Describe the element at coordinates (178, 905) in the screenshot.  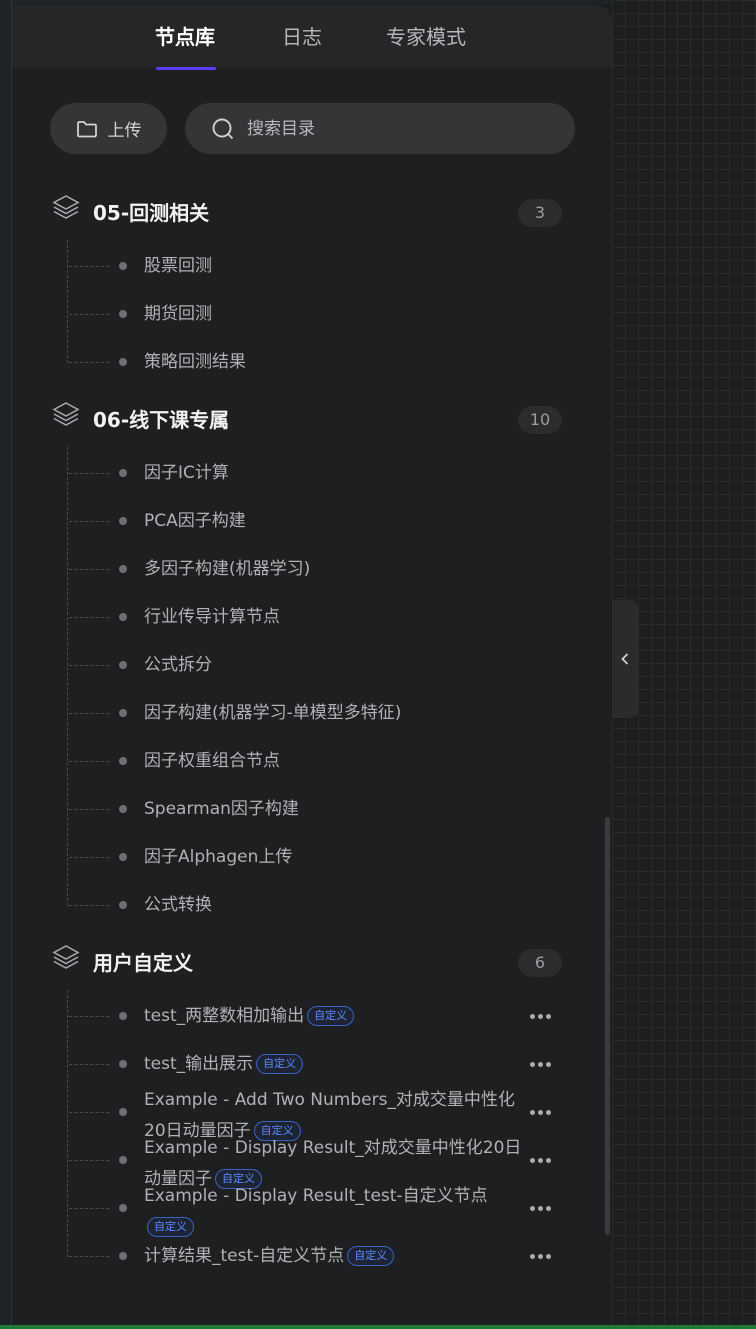
I see `node-label: 公式转换` at that location.